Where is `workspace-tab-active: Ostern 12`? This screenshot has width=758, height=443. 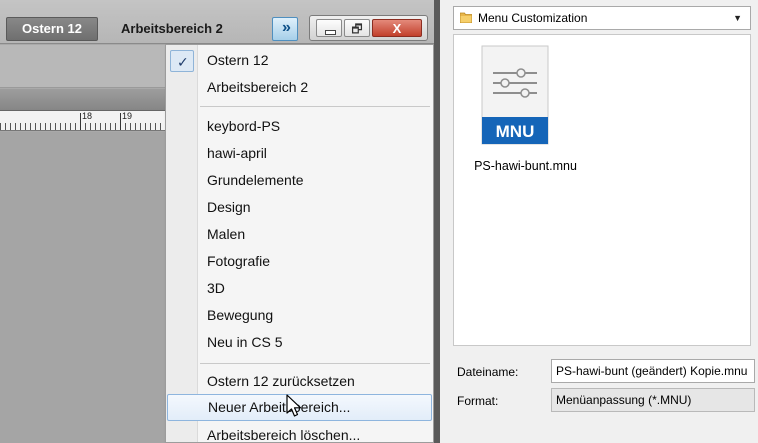
workspace-tab-active: Ostern 12 is located at coordinates (52, 29).